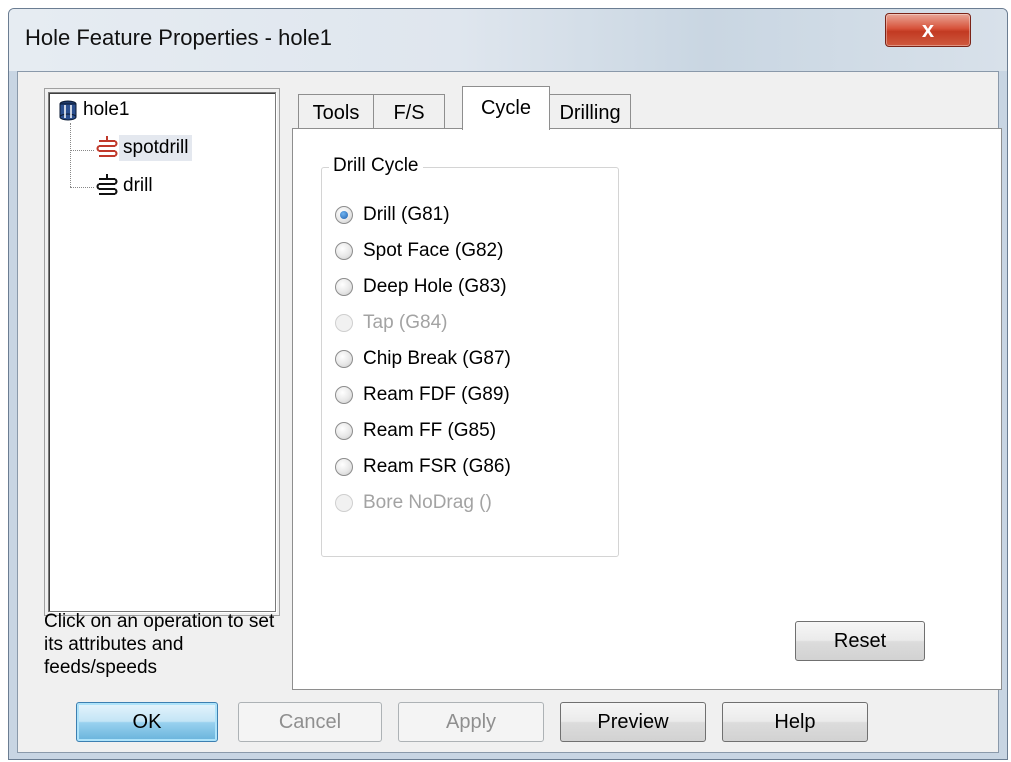 Image resolution: width=1011 pixels, height=762 pixels. I want to click on radio-spot-face-g82: Spot Face (G82), so click(419, 251).